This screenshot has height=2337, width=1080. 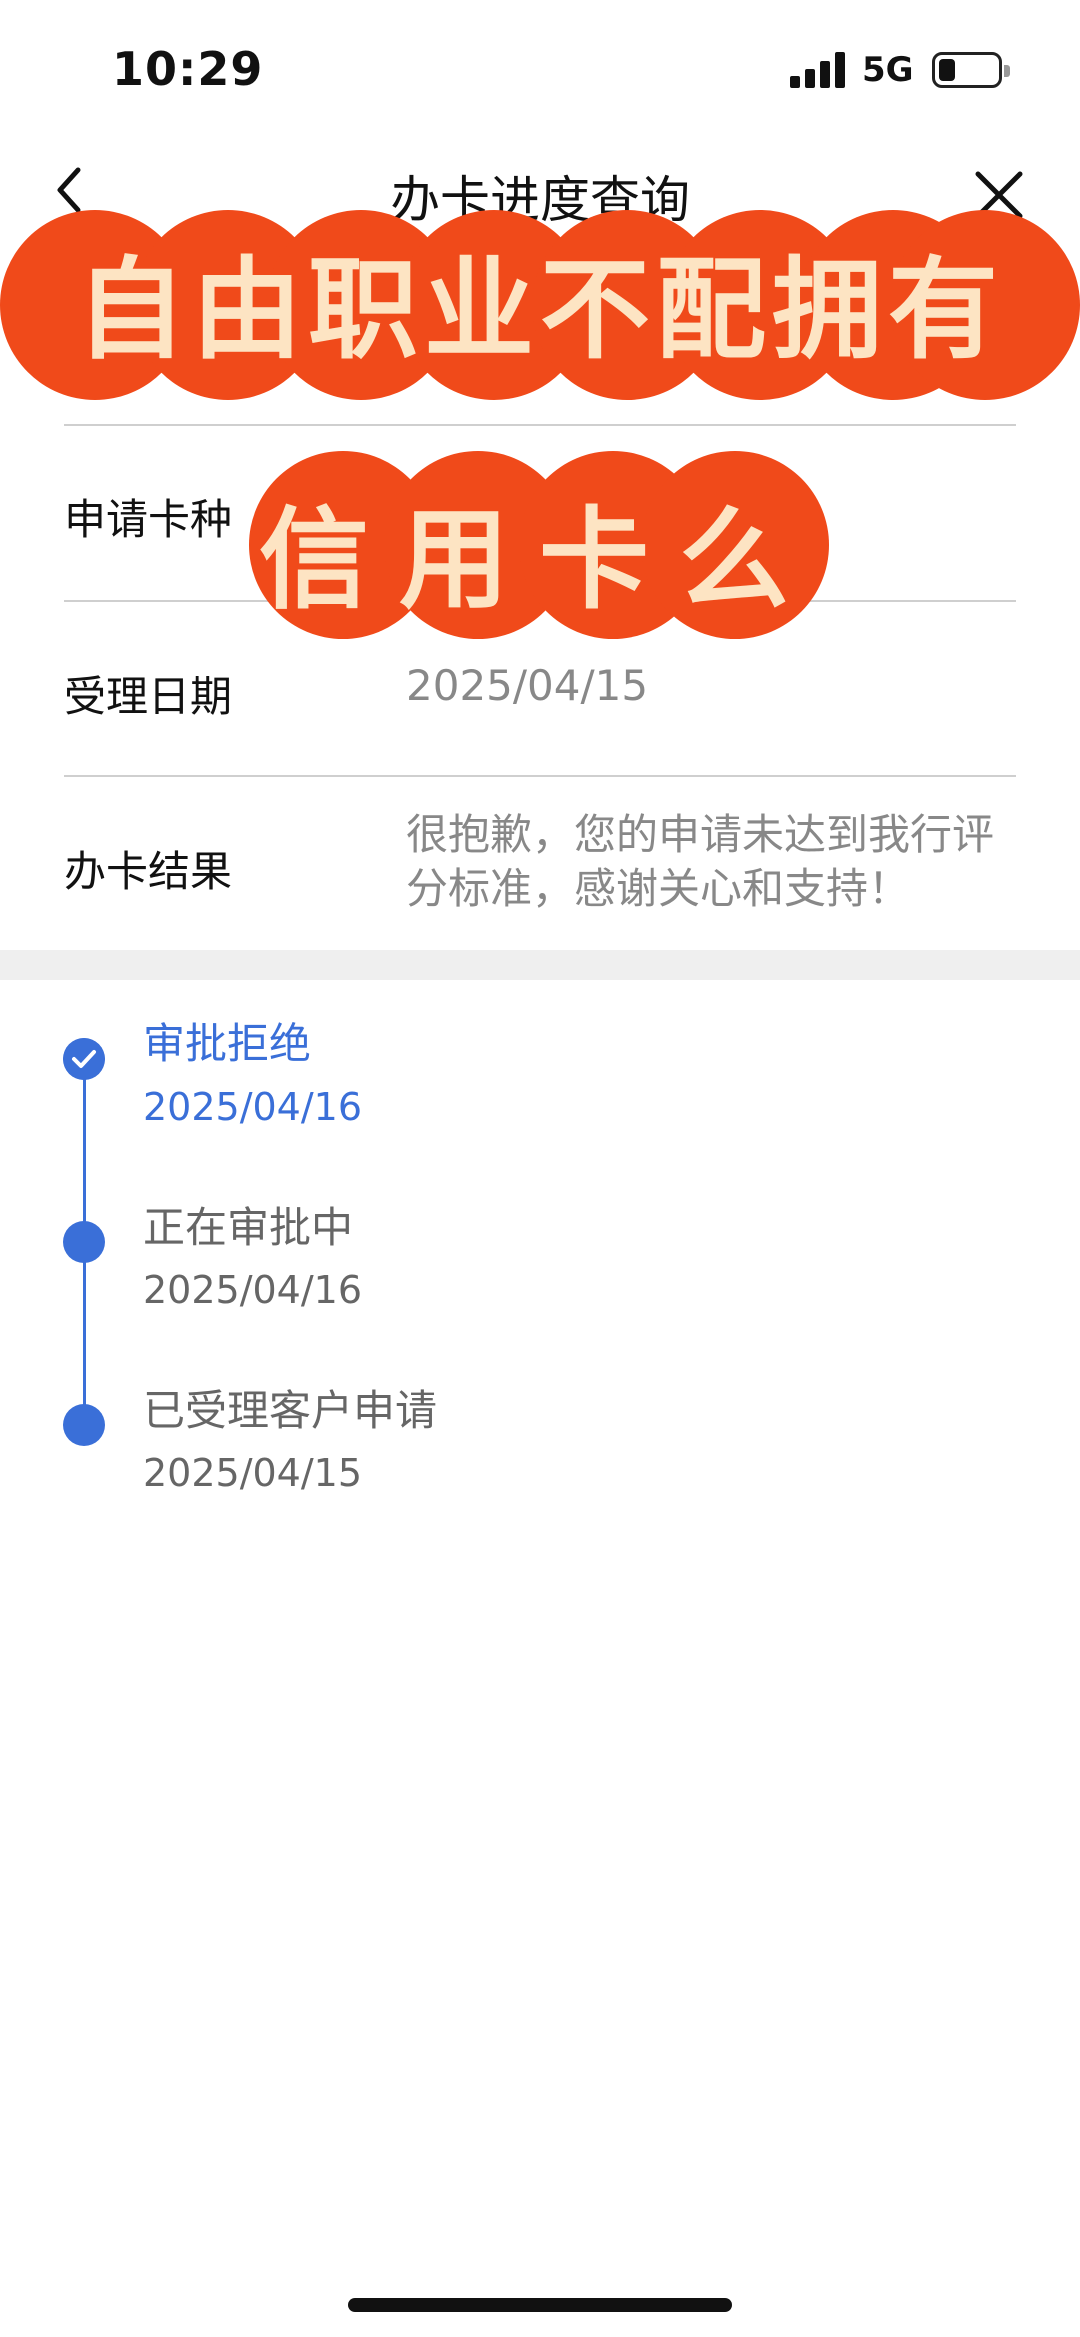 I want to click on accept-date-value: 2025/04/15, so click(x=527, y=685).